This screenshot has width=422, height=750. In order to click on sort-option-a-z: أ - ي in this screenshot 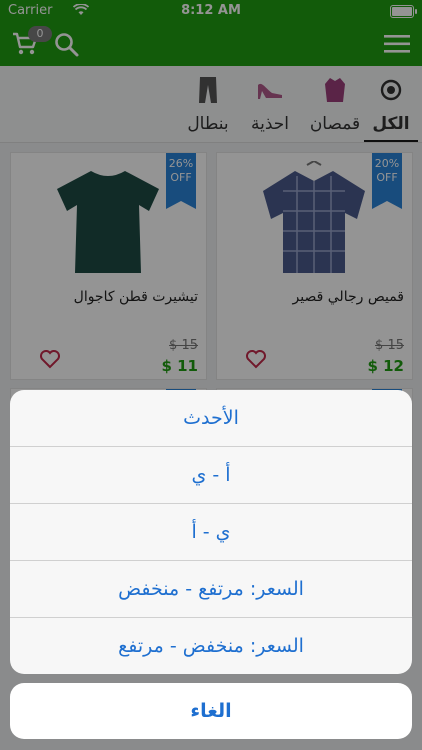, I will do `click(211, 475)`.